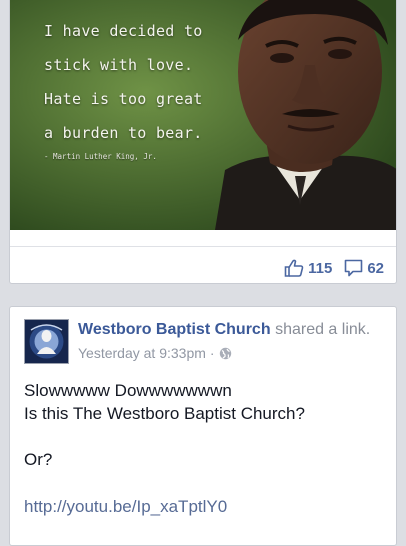  Describe the element at coordinates (294, 268) in the screenshot. I see `thumbs-up-icon` at that location.